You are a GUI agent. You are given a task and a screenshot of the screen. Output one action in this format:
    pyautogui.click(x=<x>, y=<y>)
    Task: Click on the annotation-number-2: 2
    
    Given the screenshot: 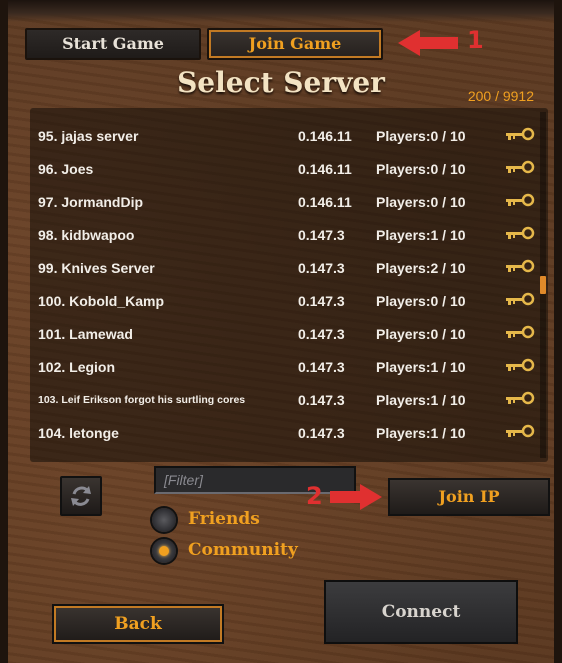 What is the action you would take?
    pyautogui.click(x=314, y=496)
    